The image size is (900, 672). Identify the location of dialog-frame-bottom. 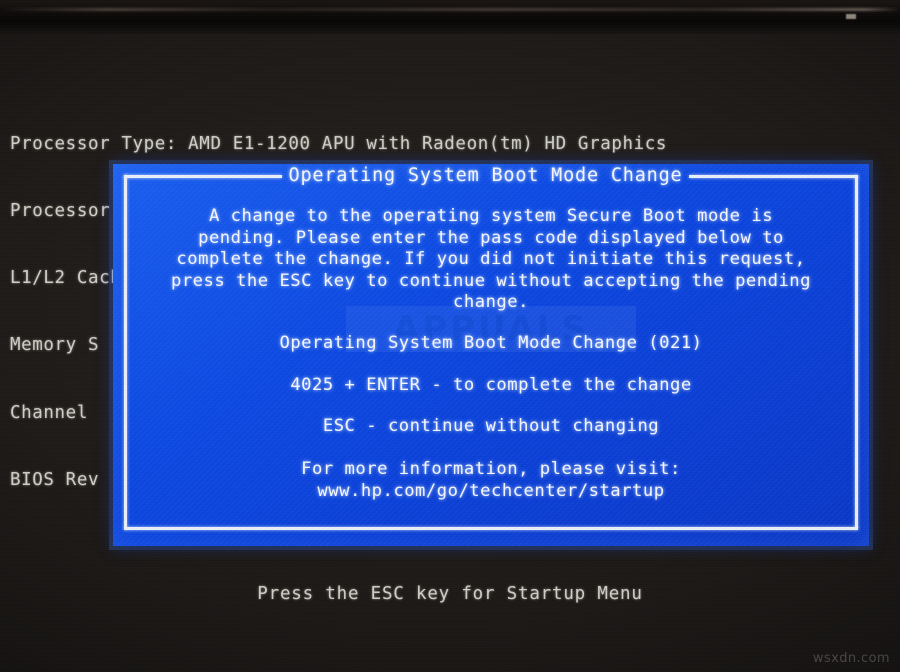
(491, 528).